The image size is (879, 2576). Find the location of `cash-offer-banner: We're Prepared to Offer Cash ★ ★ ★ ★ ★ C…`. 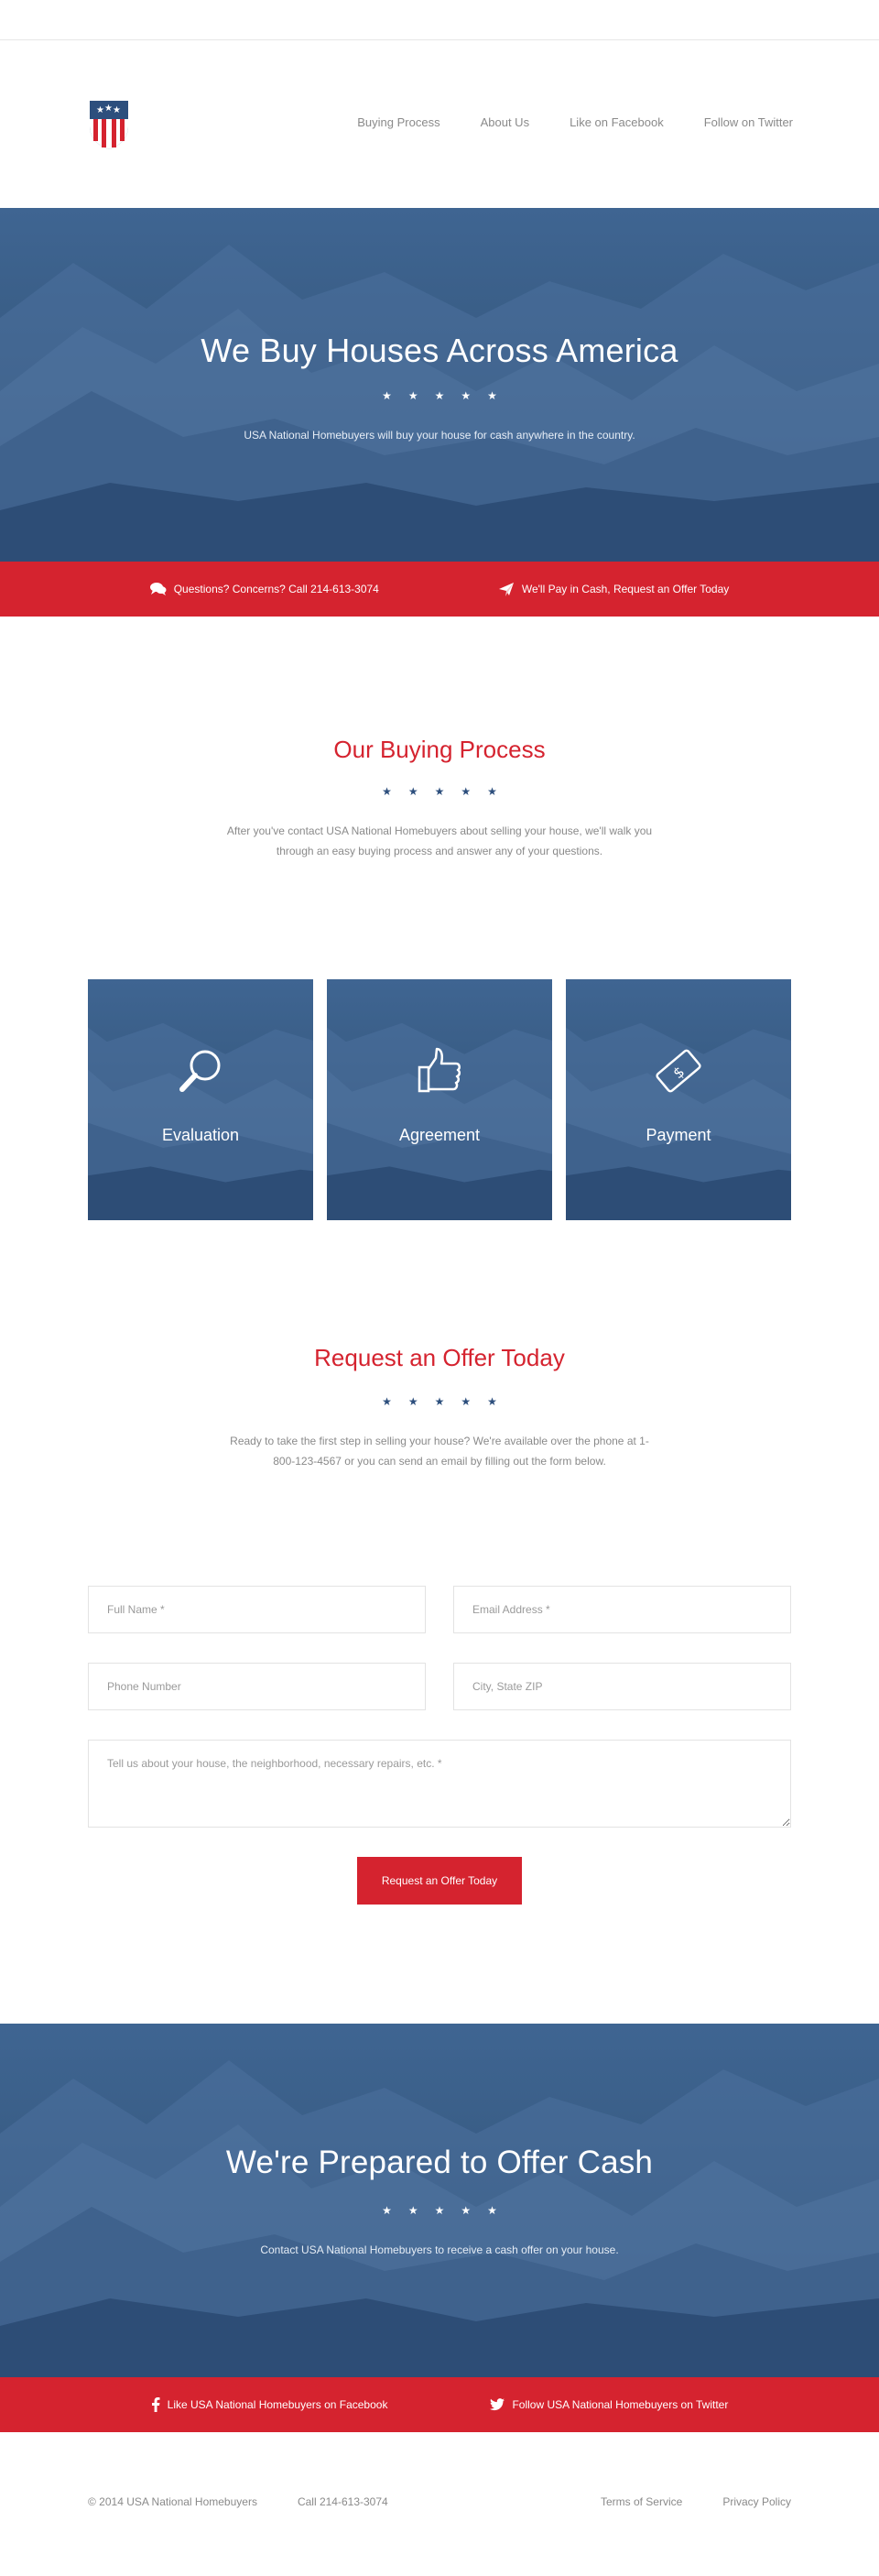

cash-offer-banner: We're Prepared to Offer Cash ★ ★ ★ ★ ★ C… is located at coordinates (439, 2201).